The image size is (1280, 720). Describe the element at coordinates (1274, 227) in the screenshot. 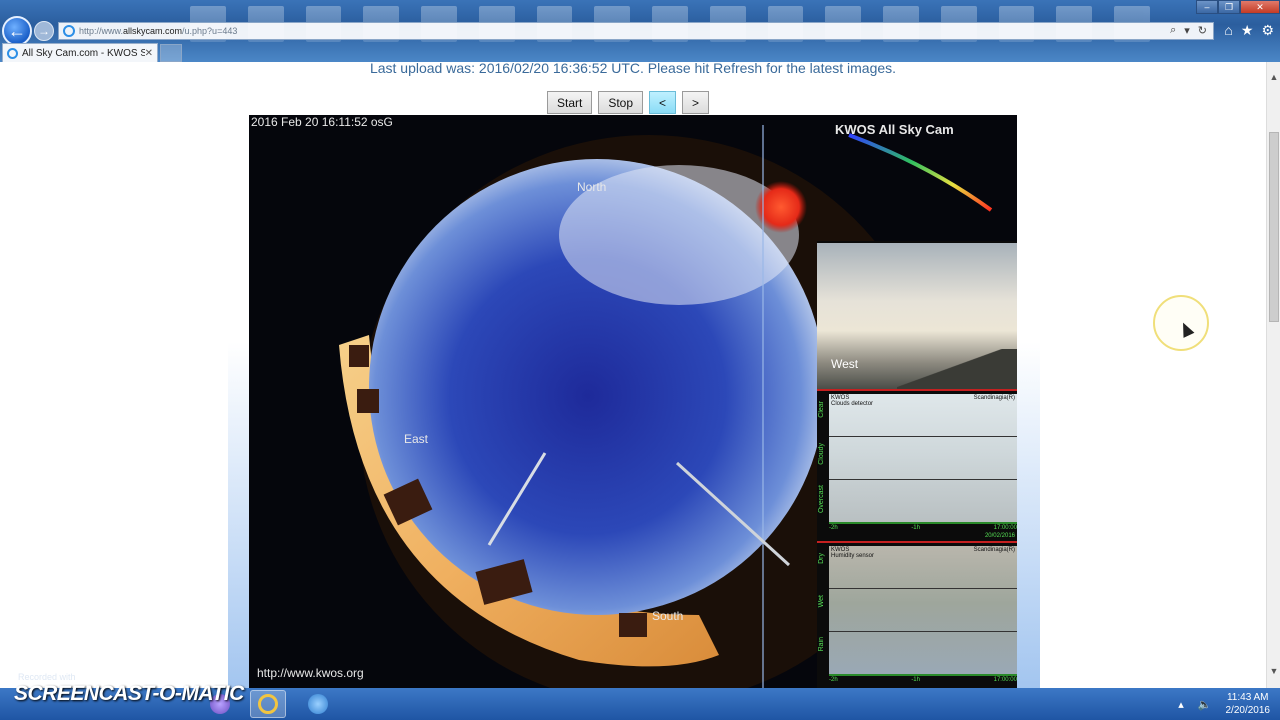

I see `scroll-thumb` at that location.